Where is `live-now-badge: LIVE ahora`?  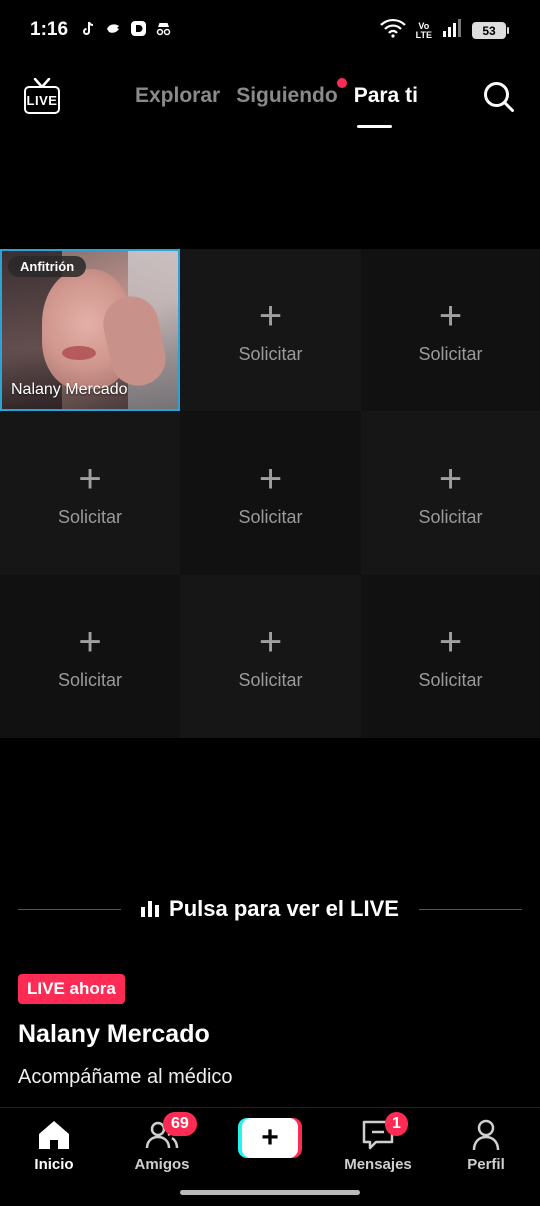 live-now-badge: LIVE ahora is located at coordinates (71, 989).